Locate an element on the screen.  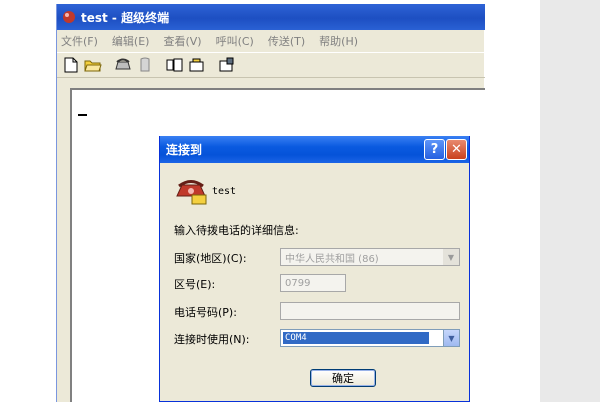
window-titlebar: test - 超级终端 is located at coordinates (271, 17).